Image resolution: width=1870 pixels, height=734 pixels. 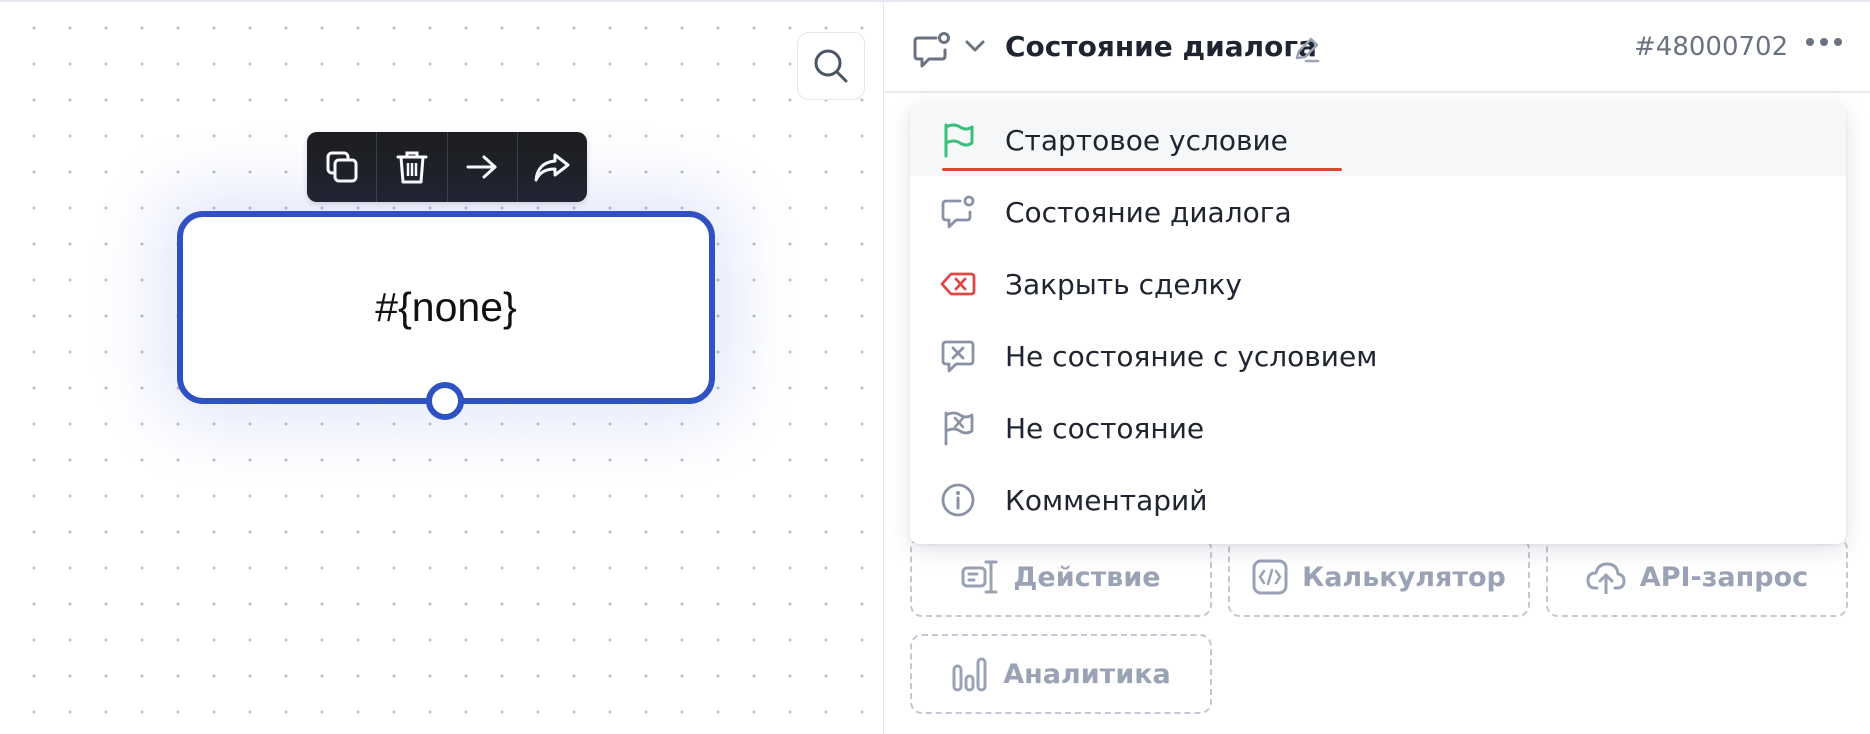 I want to click on node-id: #48000702, so click(x=1711, y=47).